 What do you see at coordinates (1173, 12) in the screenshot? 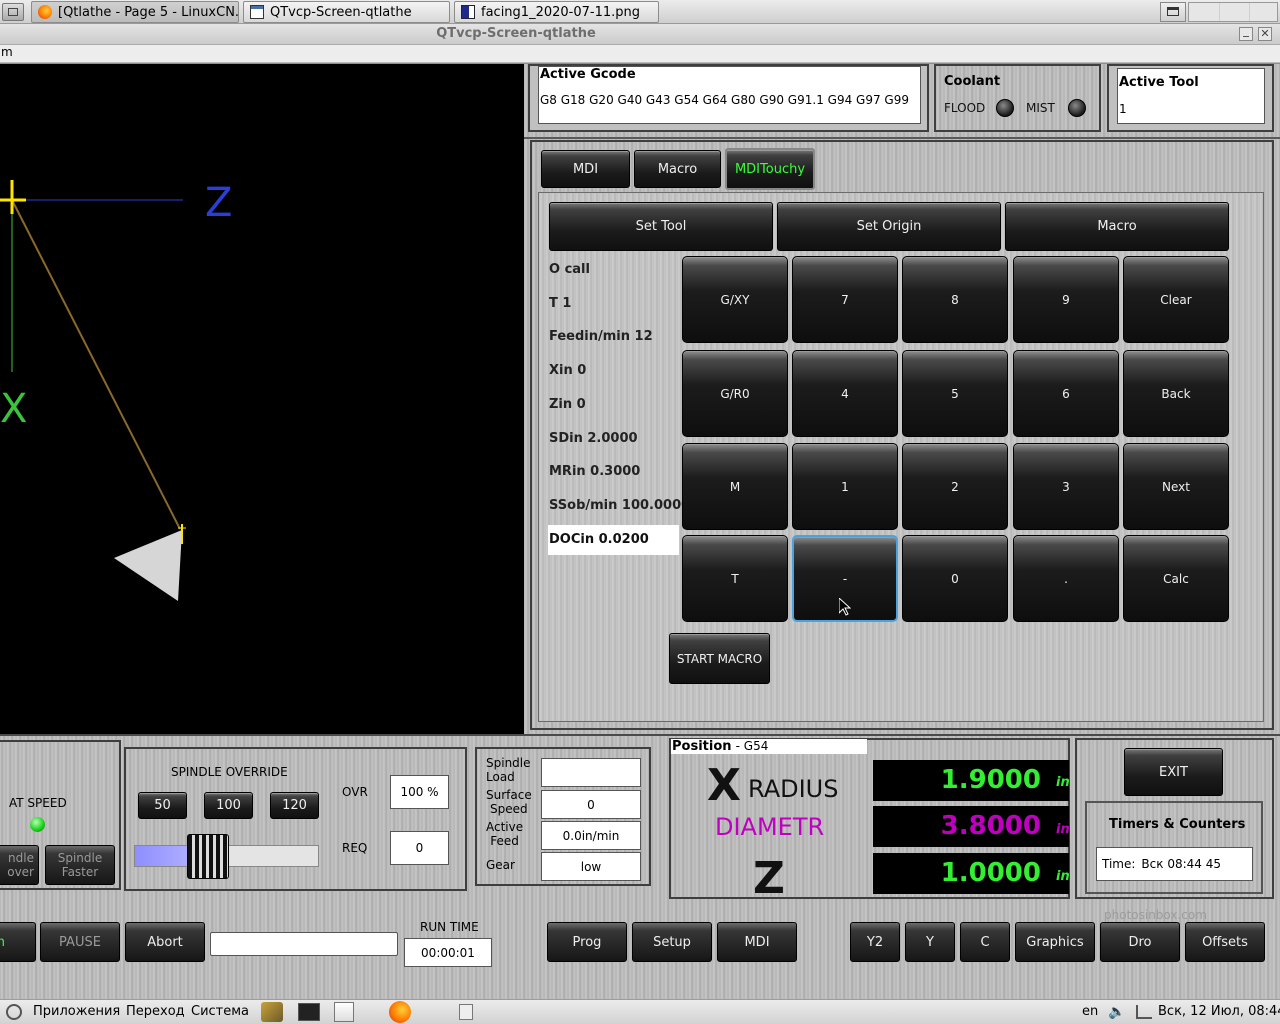
I see `show-desktop-icon` at bounding box center [1173, 12].